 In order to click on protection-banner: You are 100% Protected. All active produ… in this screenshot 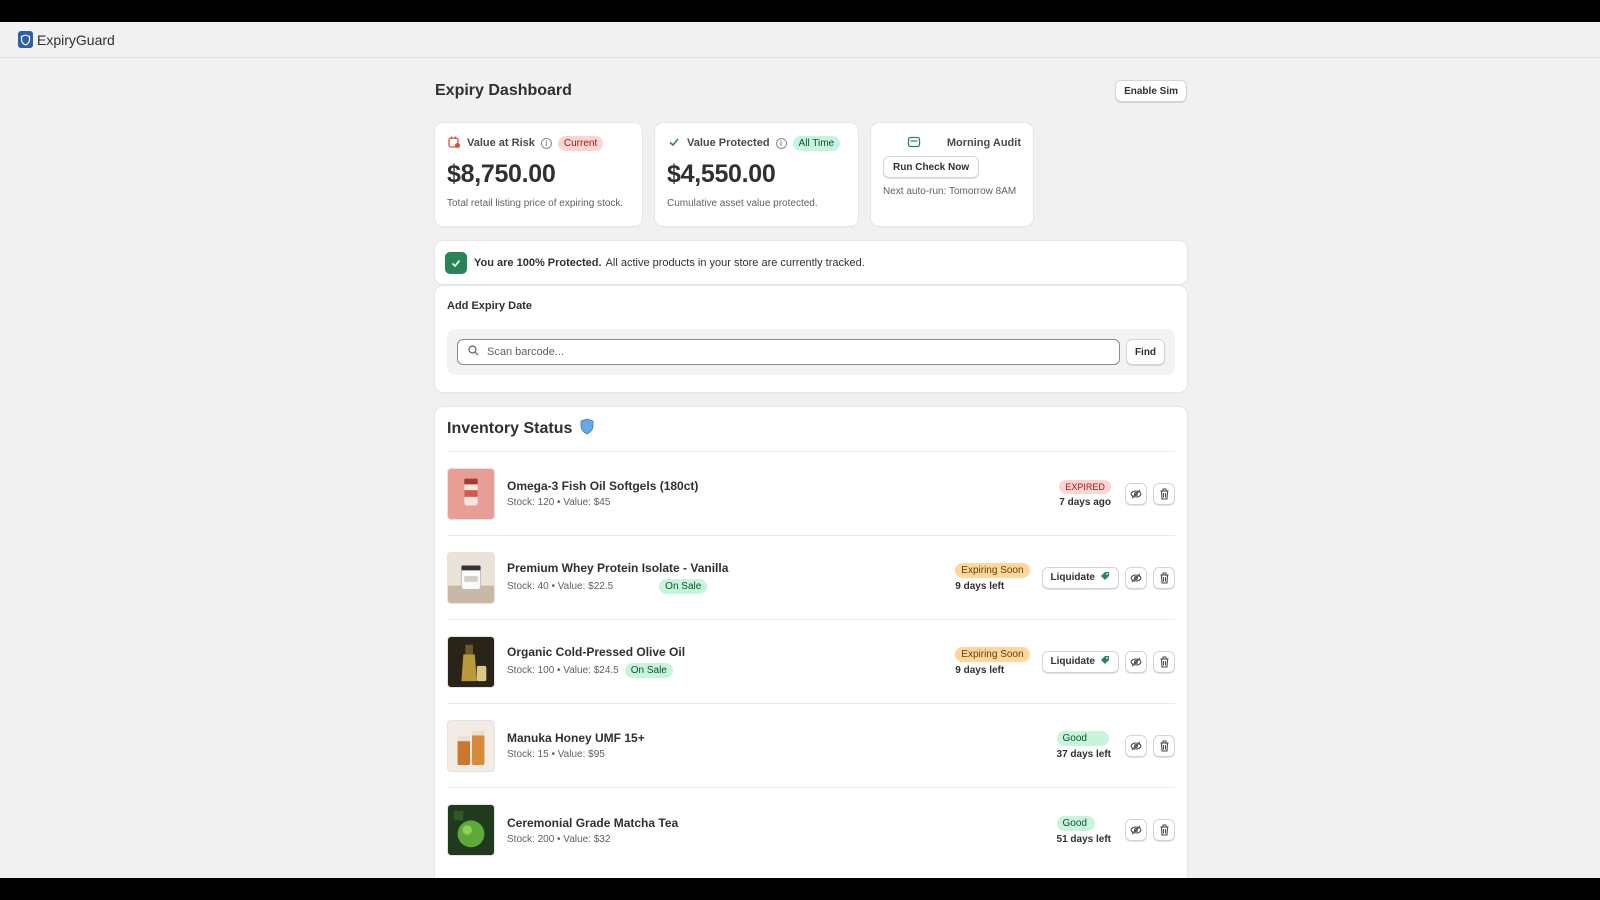, I will do `click(811, 262)`.